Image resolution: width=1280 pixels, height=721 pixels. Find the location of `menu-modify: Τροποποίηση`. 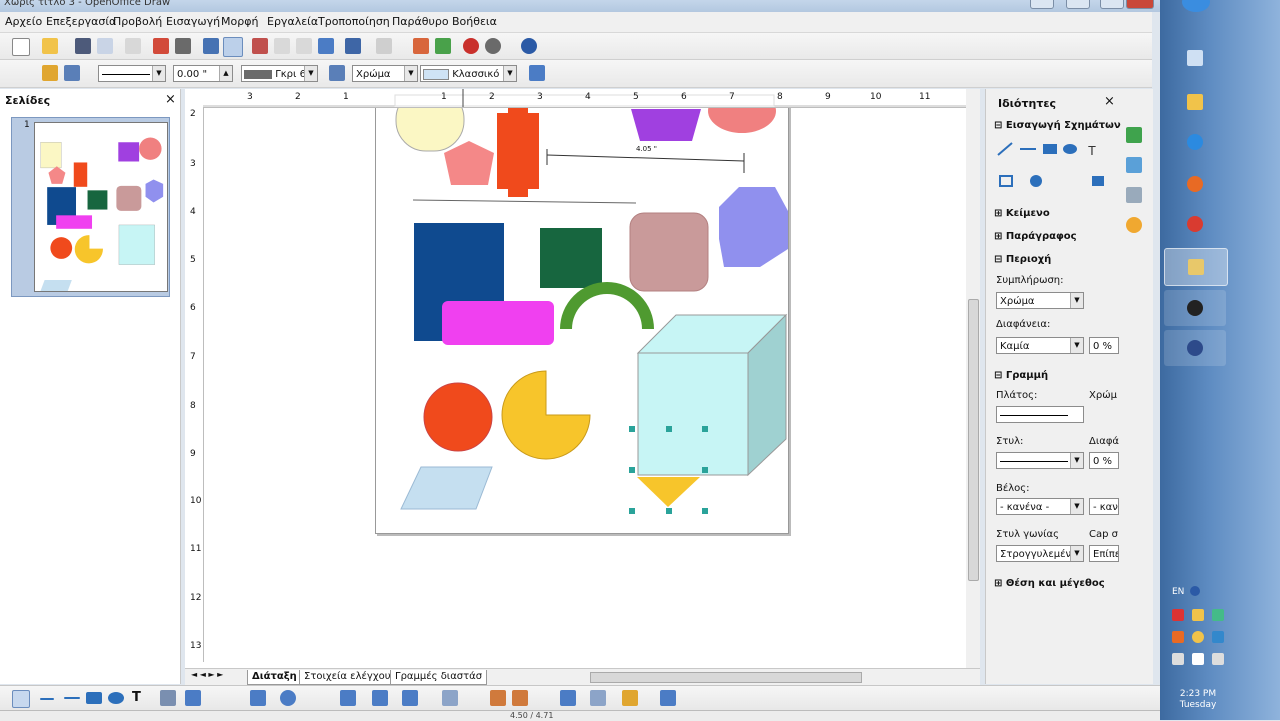

menu-modify: Τροποποίηση is located at coordinates (354, 21).